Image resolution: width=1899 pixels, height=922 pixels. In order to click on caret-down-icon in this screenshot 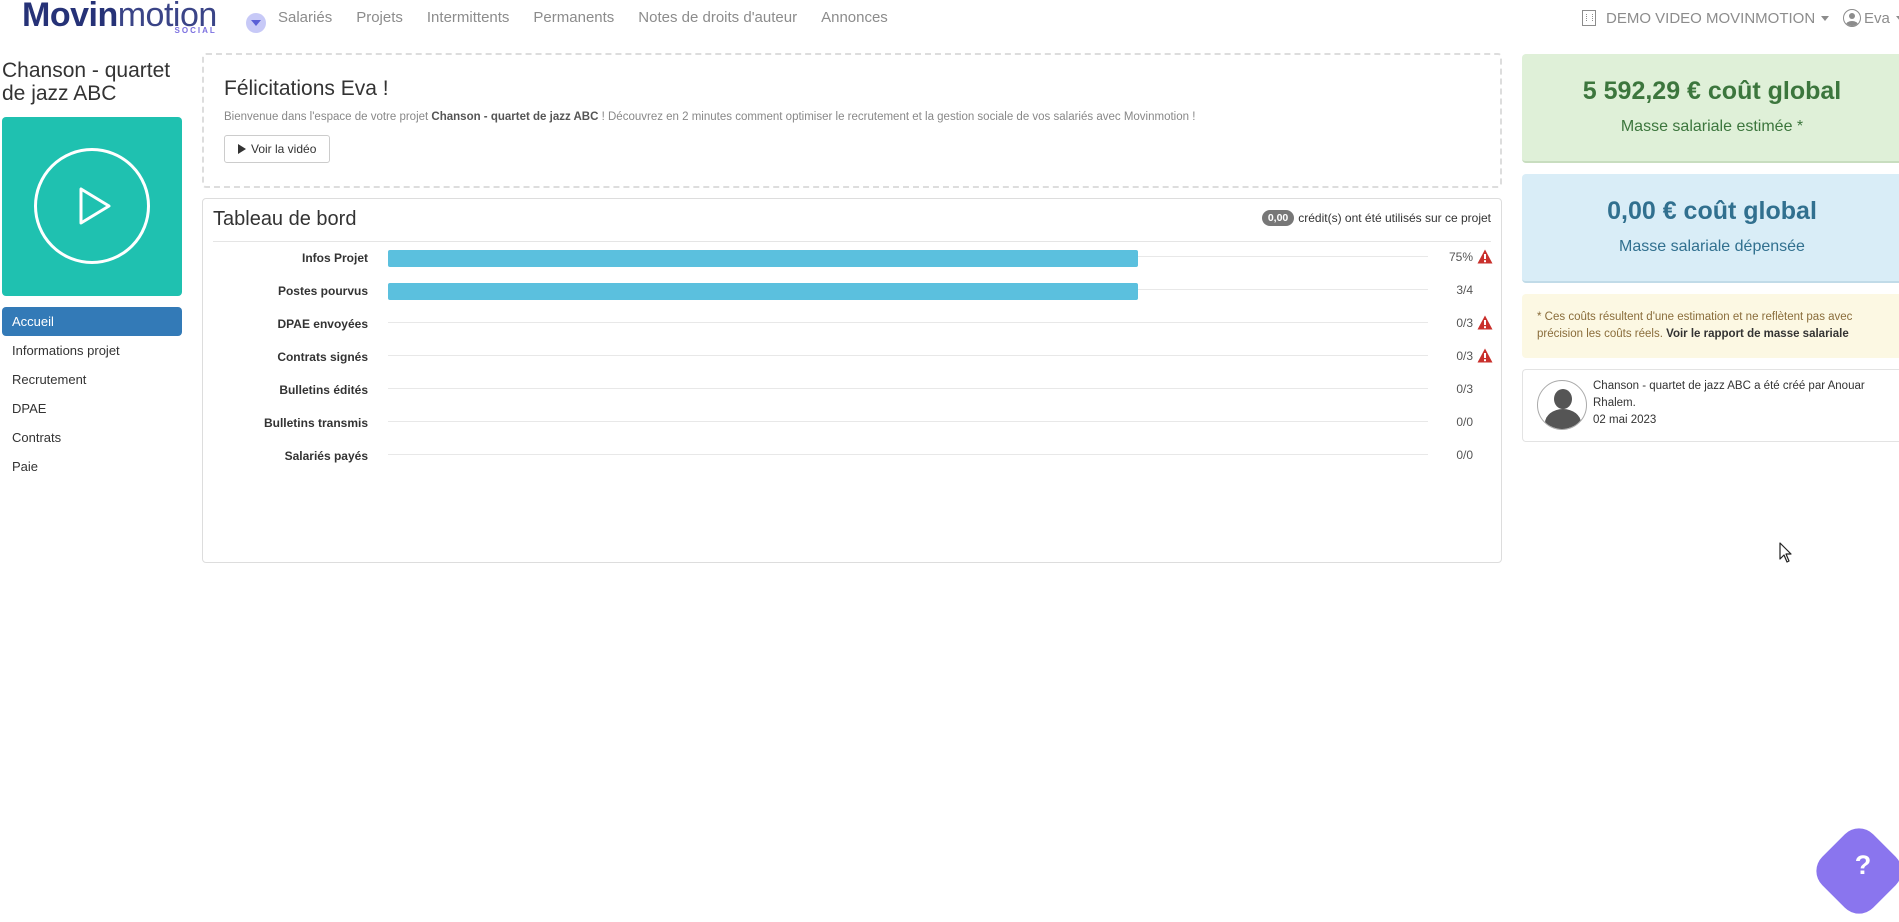, I will do `click(1825, 18)`.